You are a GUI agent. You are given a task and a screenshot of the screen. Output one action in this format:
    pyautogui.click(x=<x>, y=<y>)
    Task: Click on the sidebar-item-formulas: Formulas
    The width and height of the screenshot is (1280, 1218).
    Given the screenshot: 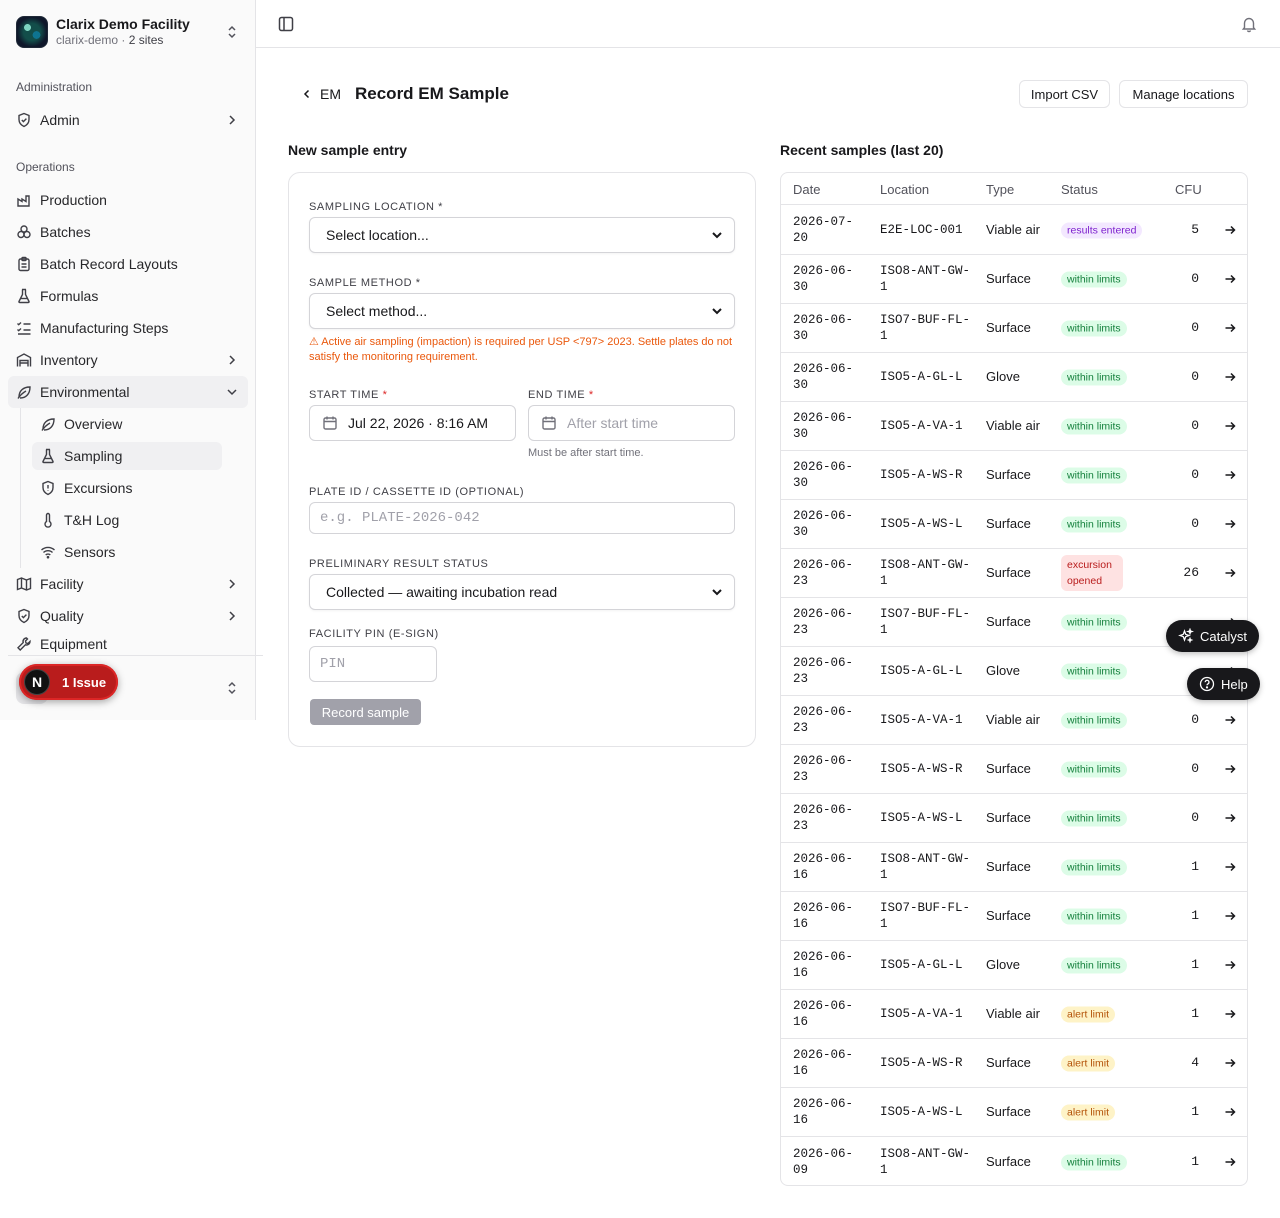 What is the action you would take?
    pyautogui.click(x=128, y=296)
    